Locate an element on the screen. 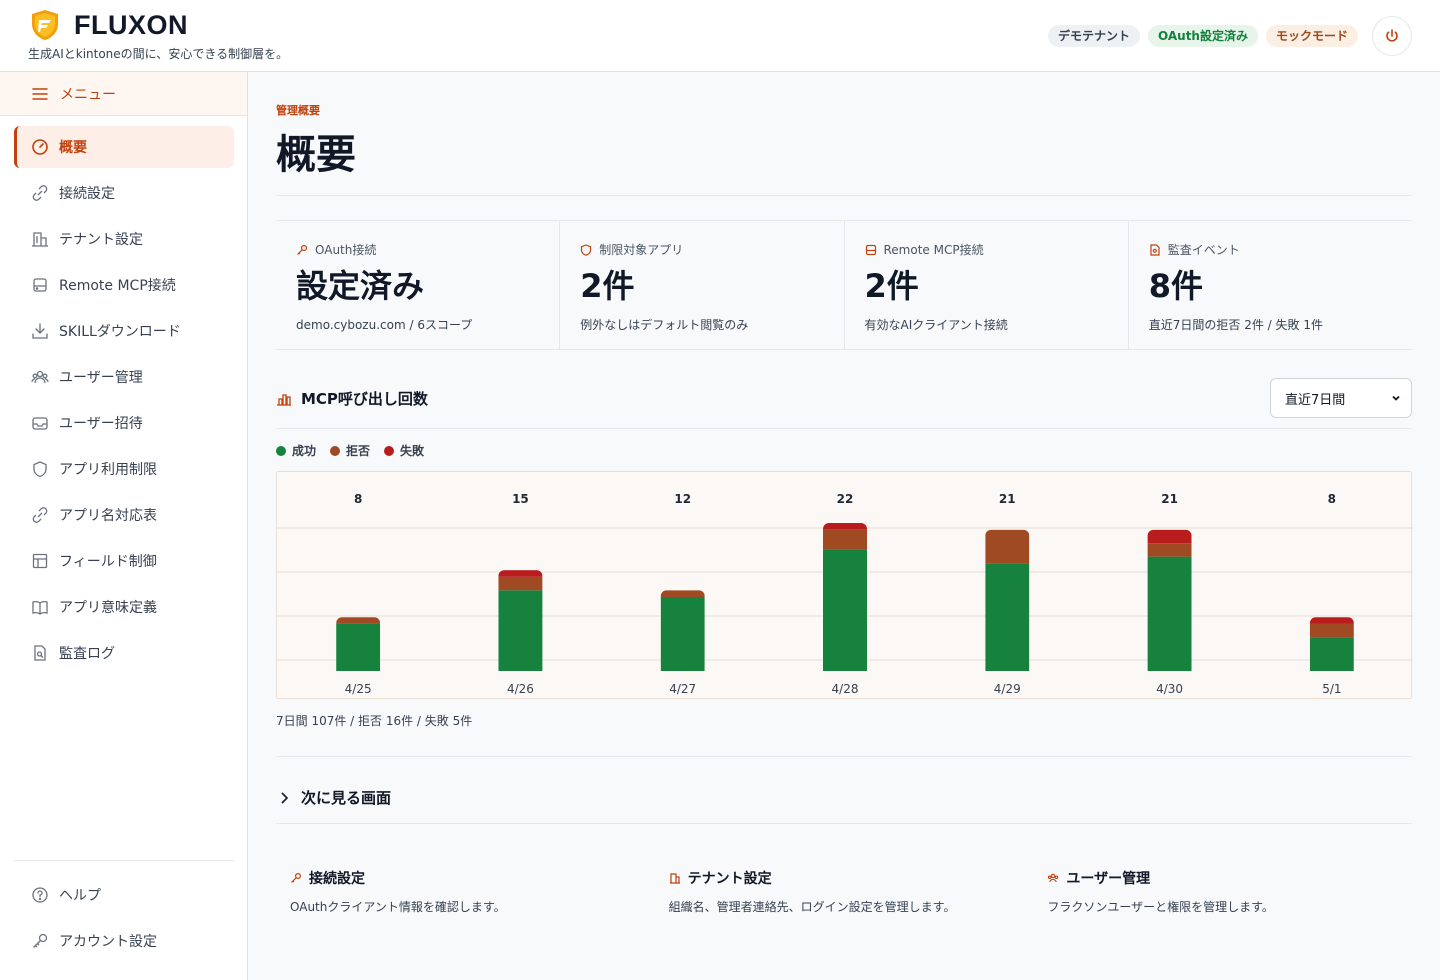  next-section-header: 次に見る画面 is located at coordinates (333, 797).